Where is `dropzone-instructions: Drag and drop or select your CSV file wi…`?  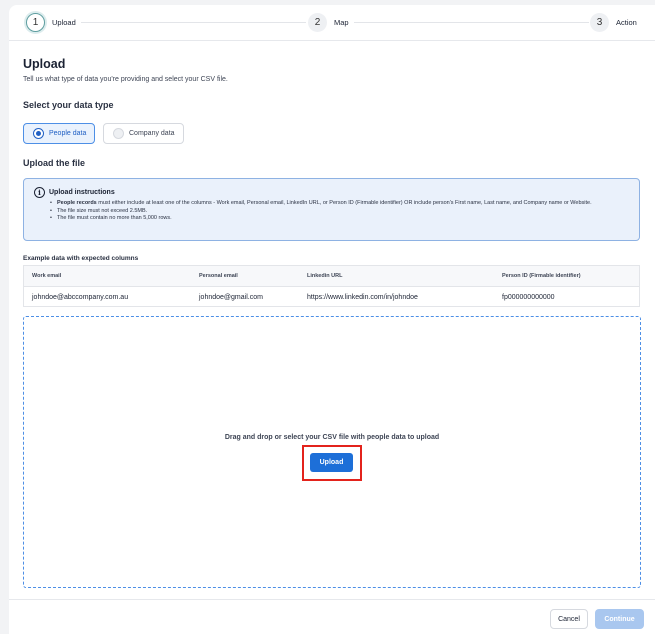 dropzone-instructions: Drag and drop or select your CSV file wi… is located at coordinates (332, 437).